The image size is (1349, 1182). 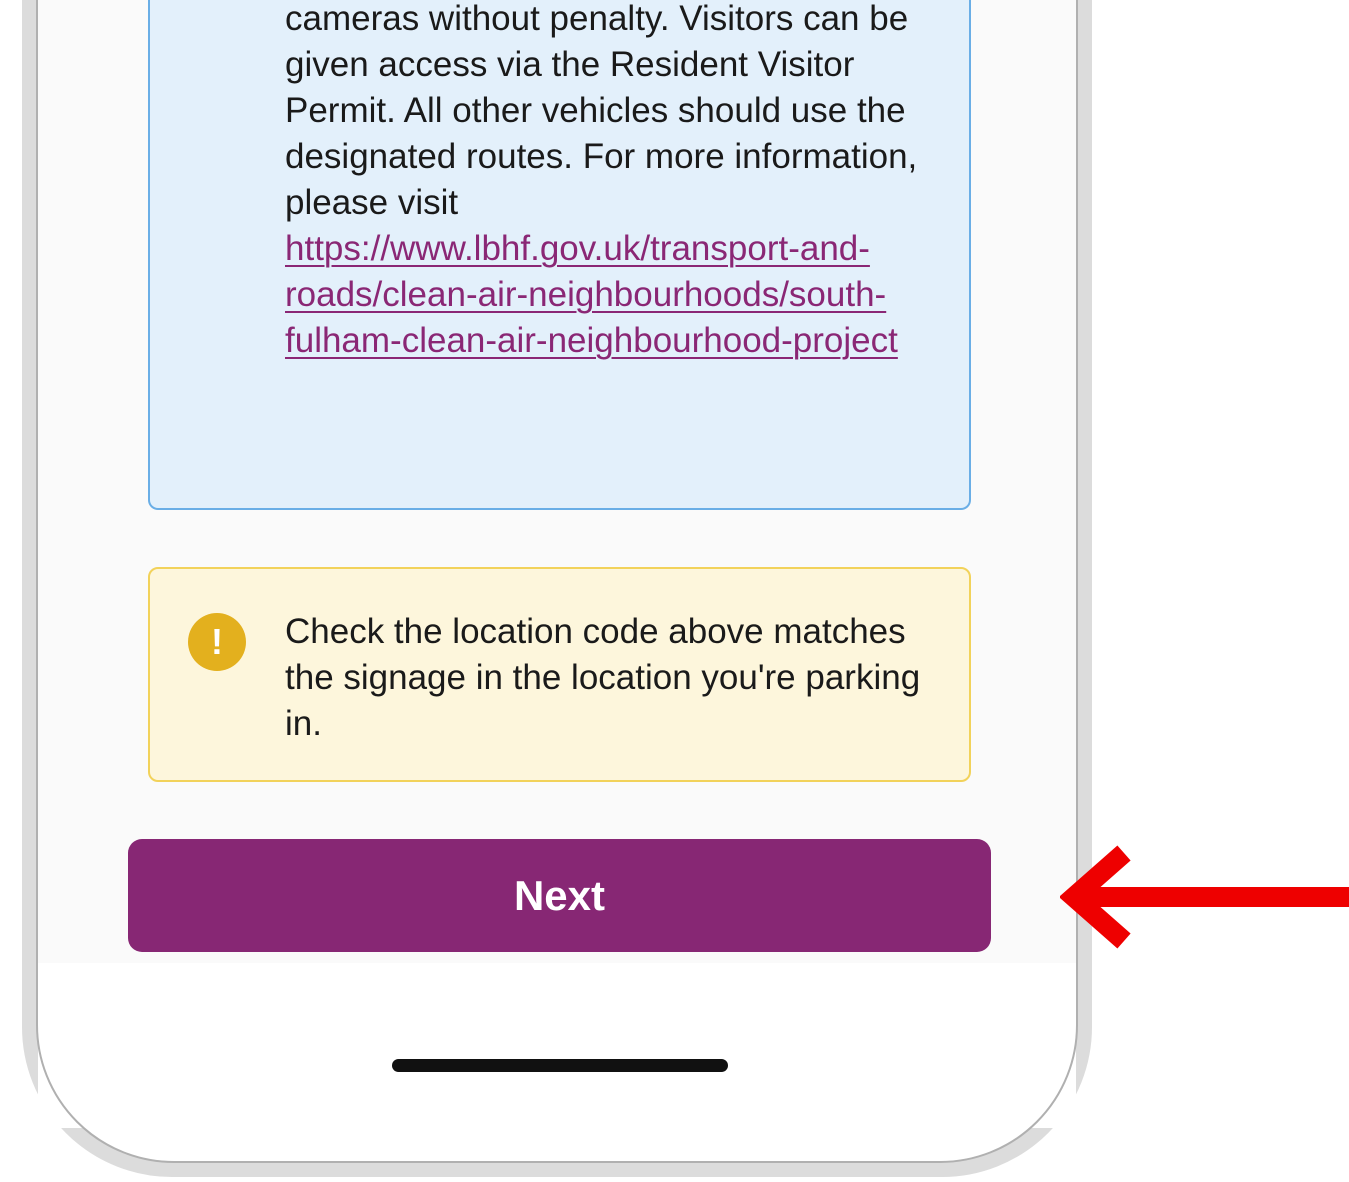 What do you see at coordinates (559, 895) in the screenshot?
I see `next-button: Next` at bounding box center [559, 895].